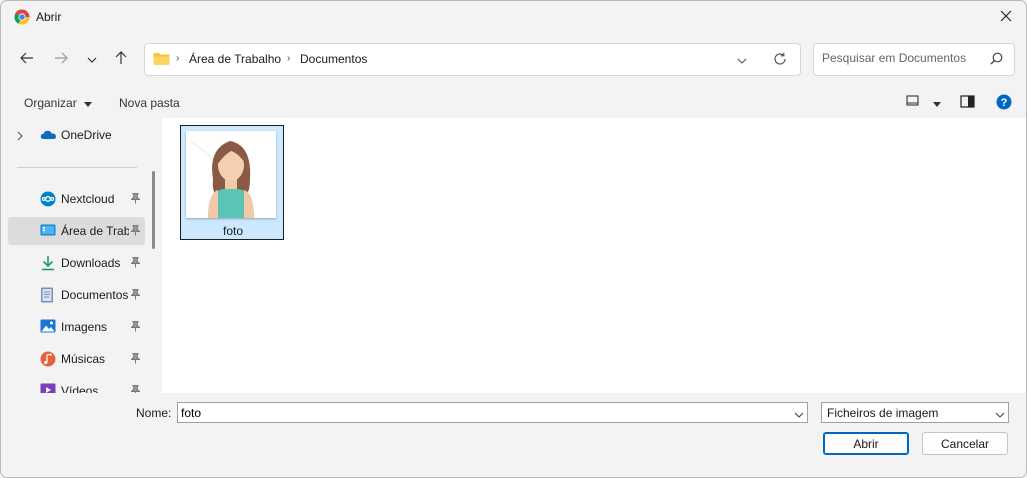 This screenshot has height=478, width=1027. What do you see at coordinates (91, 263) in the screenshot?
I see `sidebar-item-label: Downloads` at bounding box center [91, 263].